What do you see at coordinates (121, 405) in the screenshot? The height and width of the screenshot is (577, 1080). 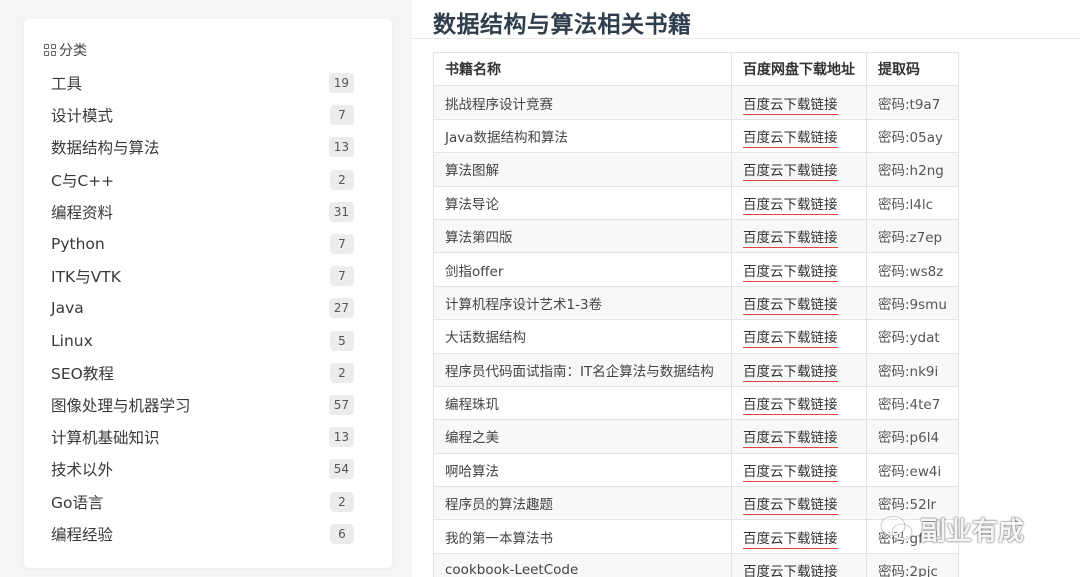 I see `category-label: 图像处理与机器学习` at bounding box center [121, 405].